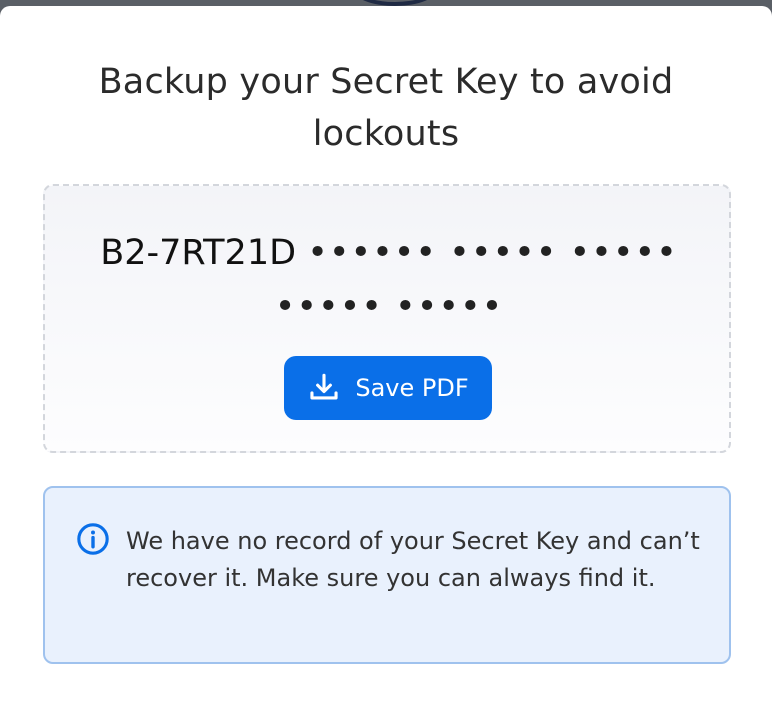  I want to click on download-icon, so click(324, 388).